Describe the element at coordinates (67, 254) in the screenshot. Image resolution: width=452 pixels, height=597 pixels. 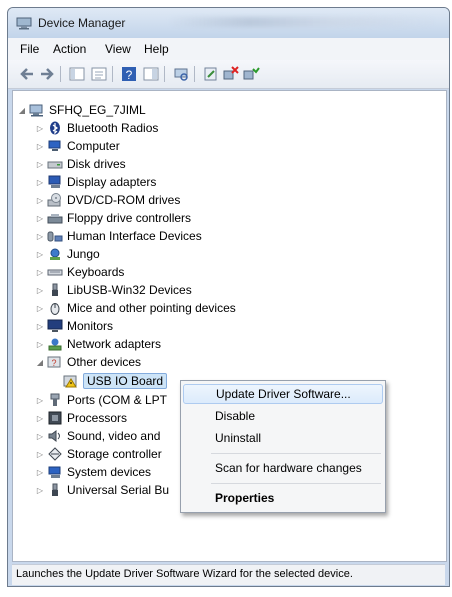
I see `tree-item-jungo: ▷ Jungo` at that location.